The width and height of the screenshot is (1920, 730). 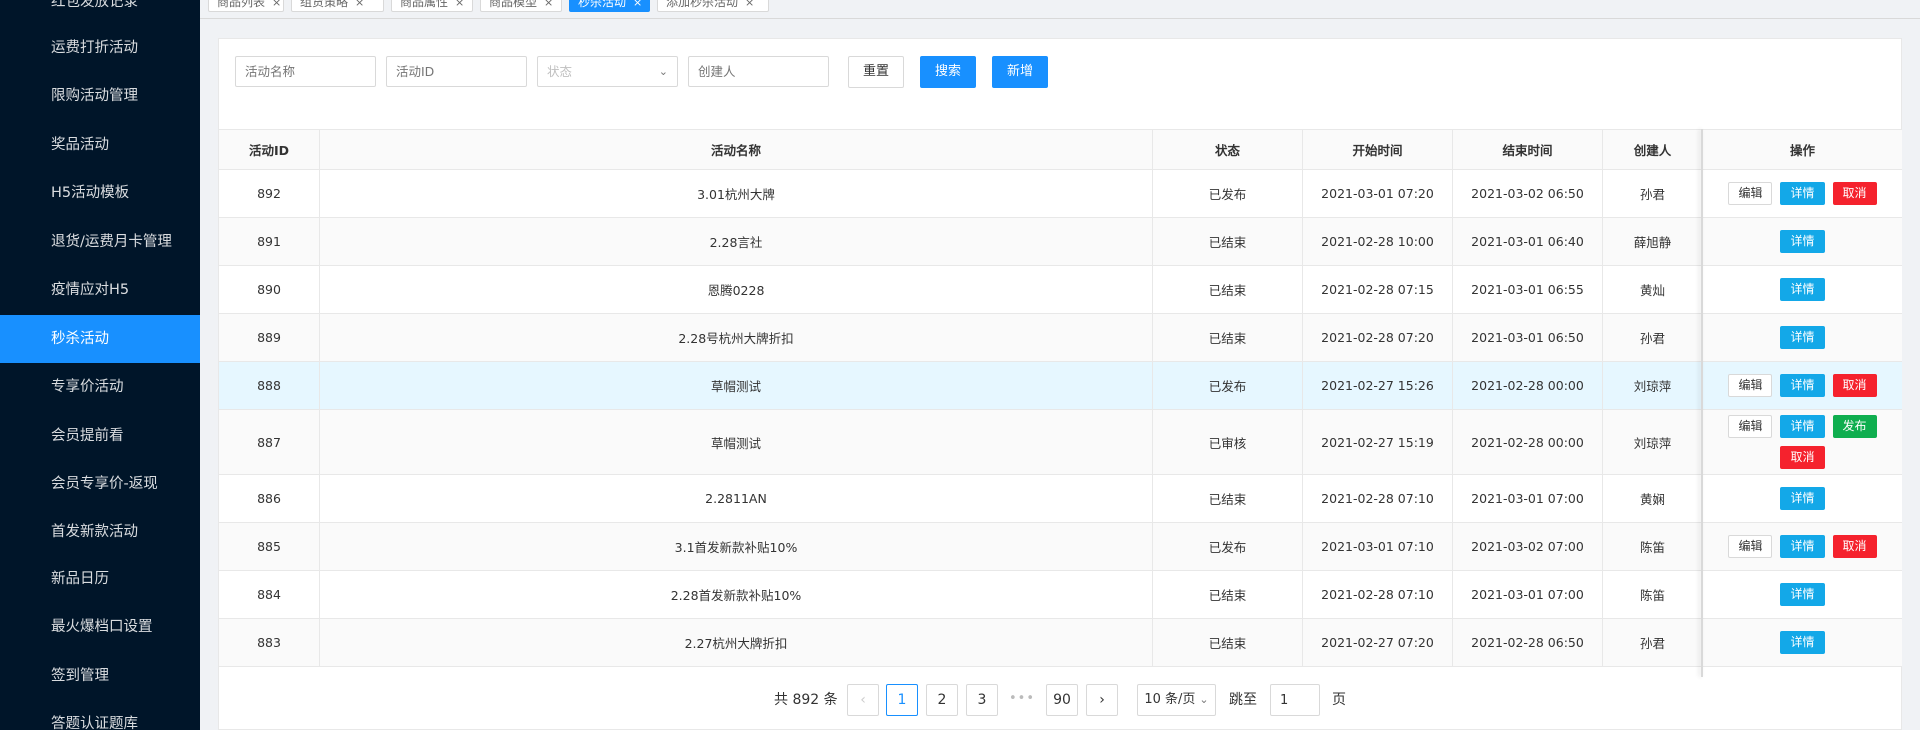 What do you see at coordinates (100, 676) in the screenshot?
I see `sidebar-item: 签到管理` at bounding box center [100, 676].